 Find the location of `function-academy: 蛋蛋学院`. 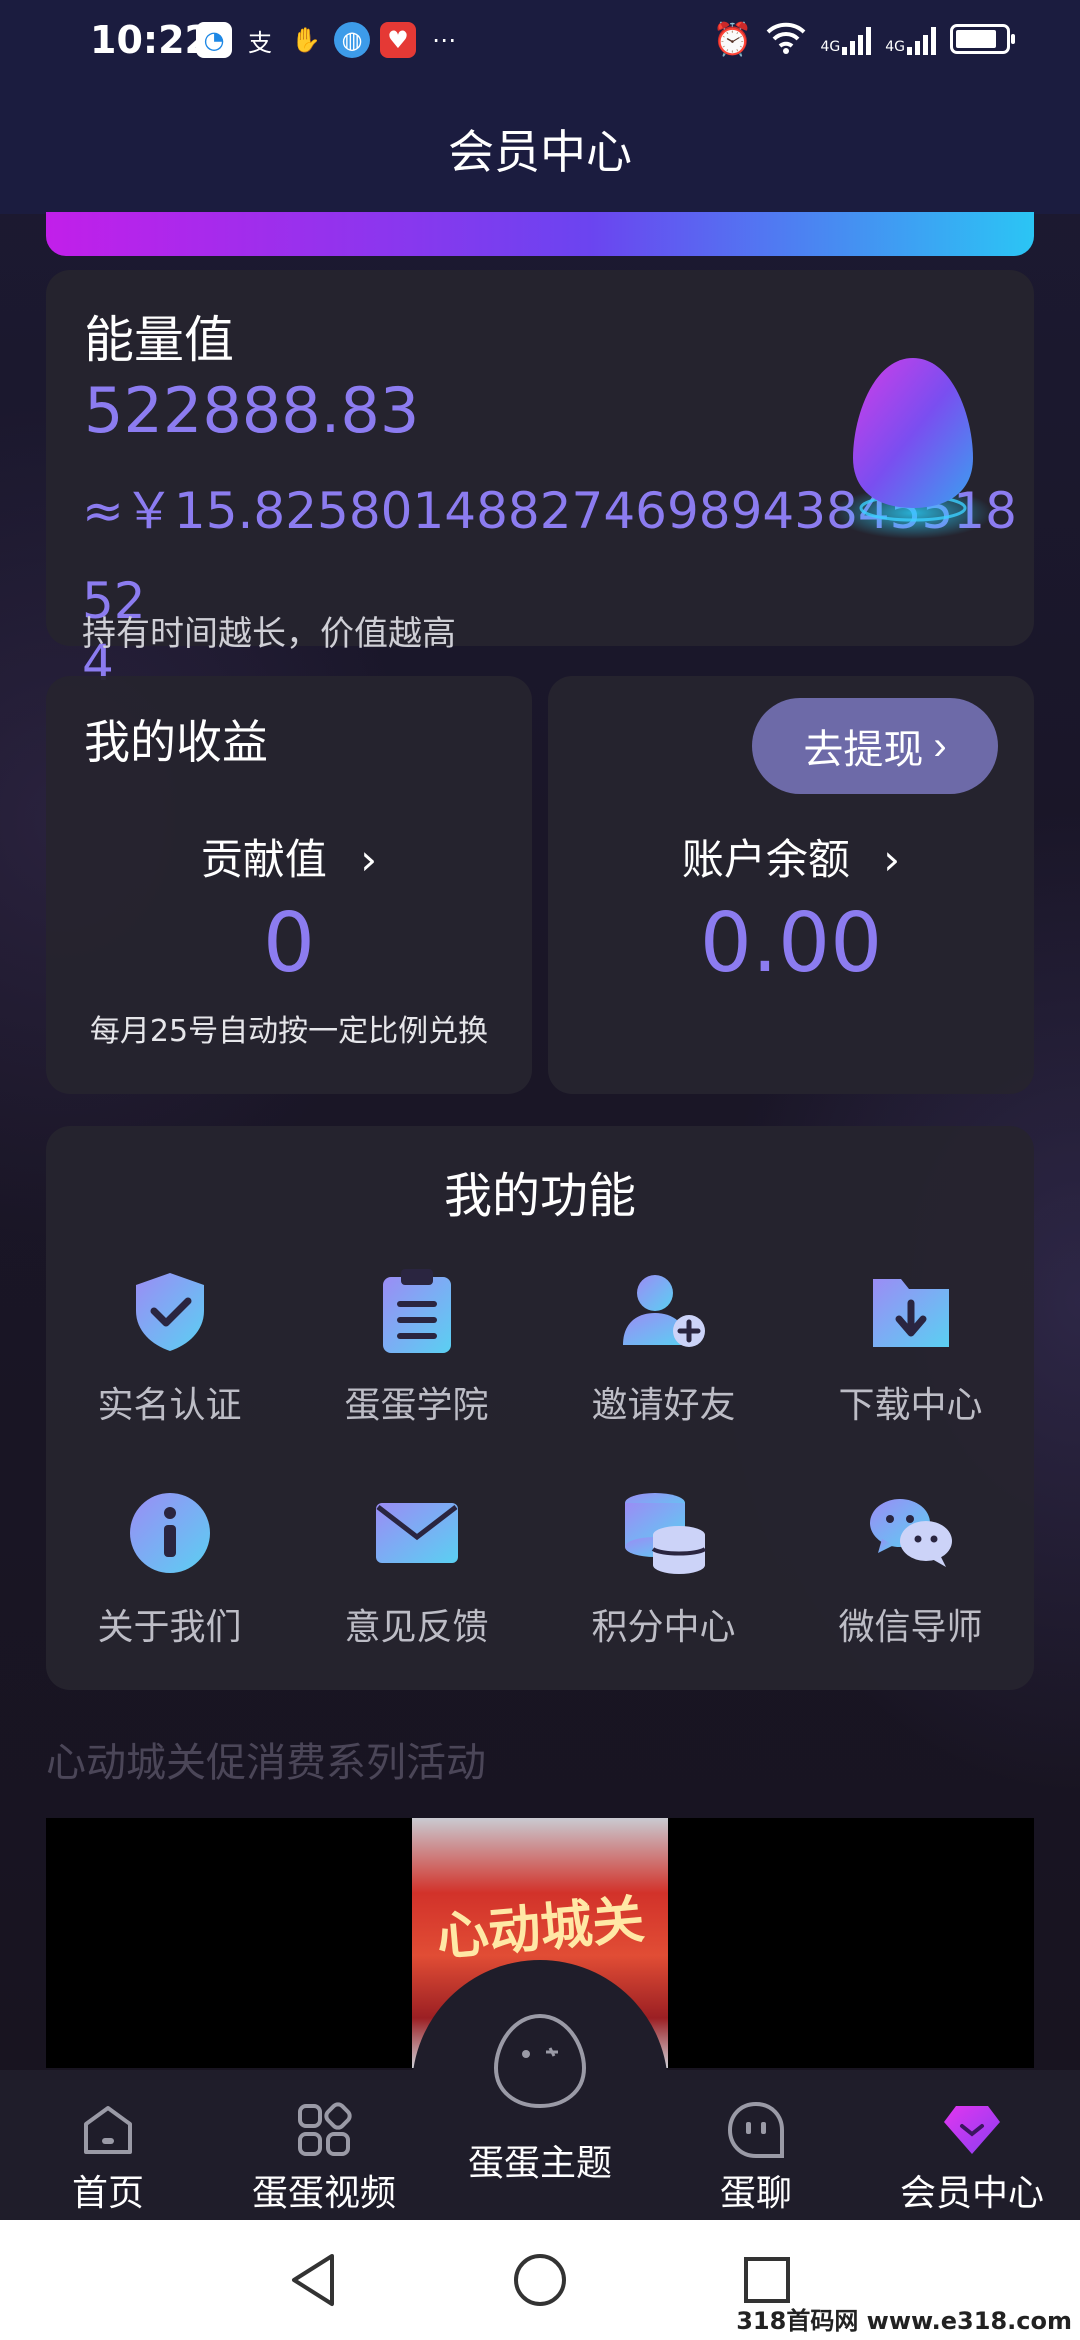

function-academy: 蛋蛋学院 is located at coordinates (416, 1347).